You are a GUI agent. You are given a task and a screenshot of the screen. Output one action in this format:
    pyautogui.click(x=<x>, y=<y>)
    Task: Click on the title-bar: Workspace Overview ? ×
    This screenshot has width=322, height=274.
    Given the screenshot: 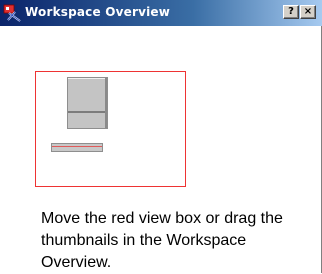 What is the action you would take?
    pyautogui.click(x=161, y=13)
    